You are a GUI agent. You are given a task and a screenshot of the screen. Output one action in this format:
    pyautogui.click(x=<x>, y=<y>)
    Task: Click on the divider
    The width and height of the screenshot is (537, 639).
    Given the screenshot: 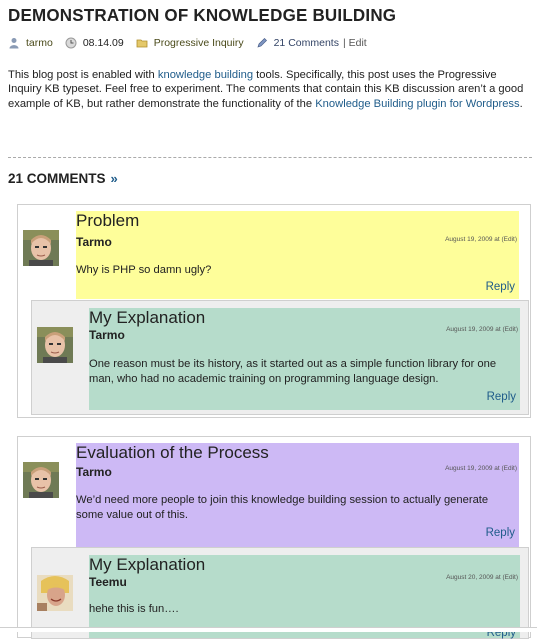 What is the action you would take?
    pyautogui.click(x=270, y=157)
    